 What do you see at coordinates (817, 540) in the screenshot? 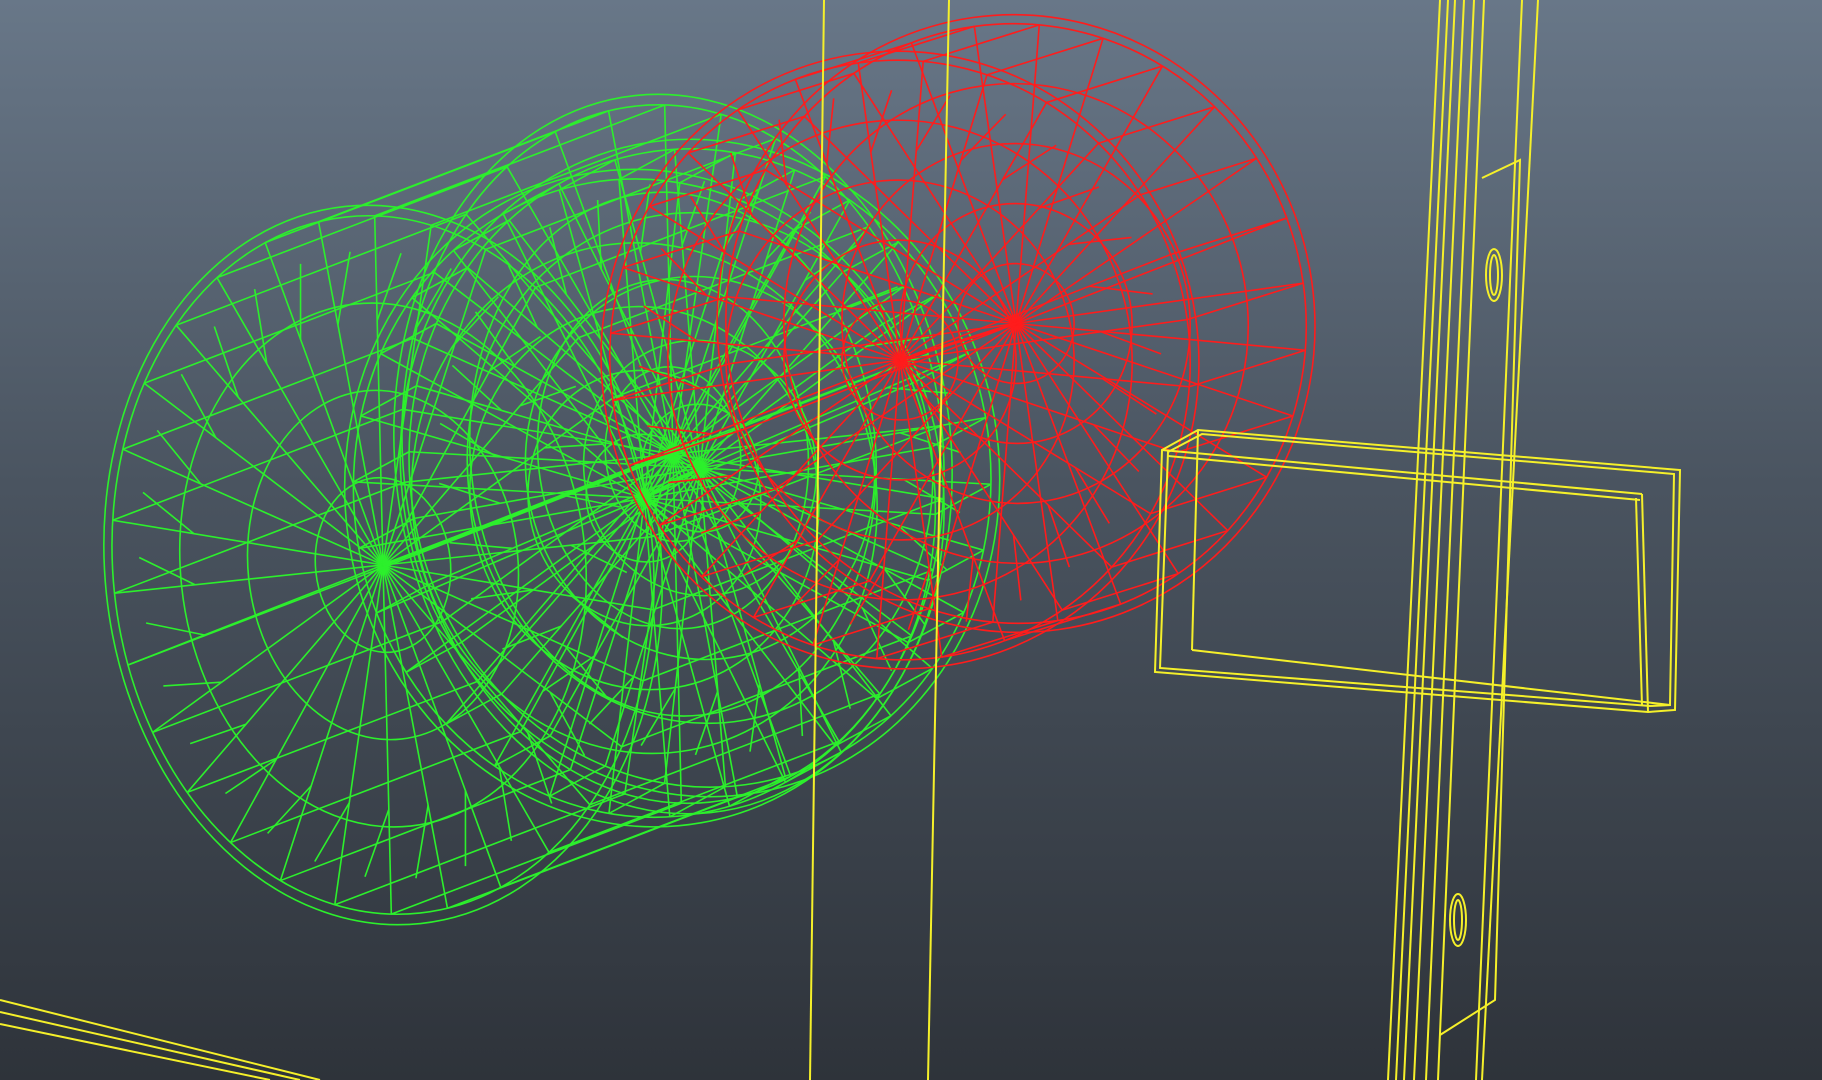
I see `yellow-axle-rod-left` at bounding box center [817, 540].